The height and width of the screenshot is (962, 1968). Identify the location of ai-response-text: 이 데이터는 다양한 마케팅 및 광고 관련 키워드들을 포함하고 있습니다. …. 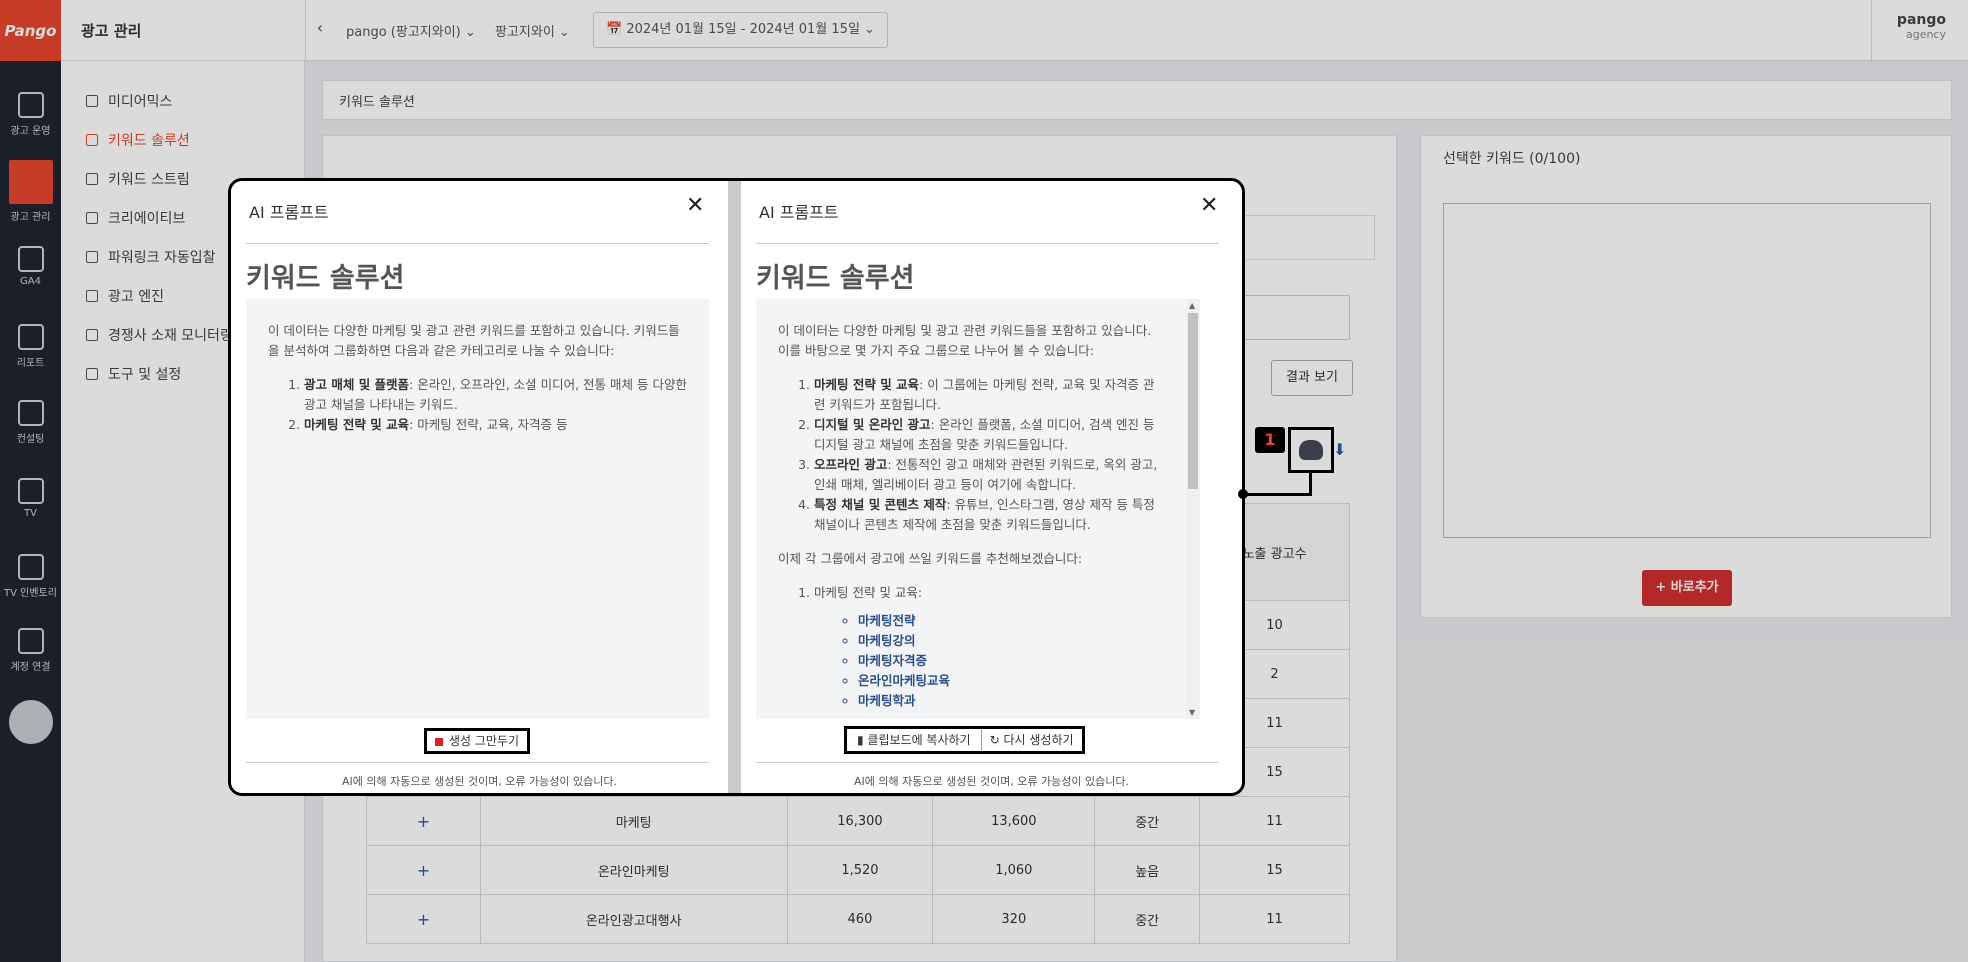
(971, 509).